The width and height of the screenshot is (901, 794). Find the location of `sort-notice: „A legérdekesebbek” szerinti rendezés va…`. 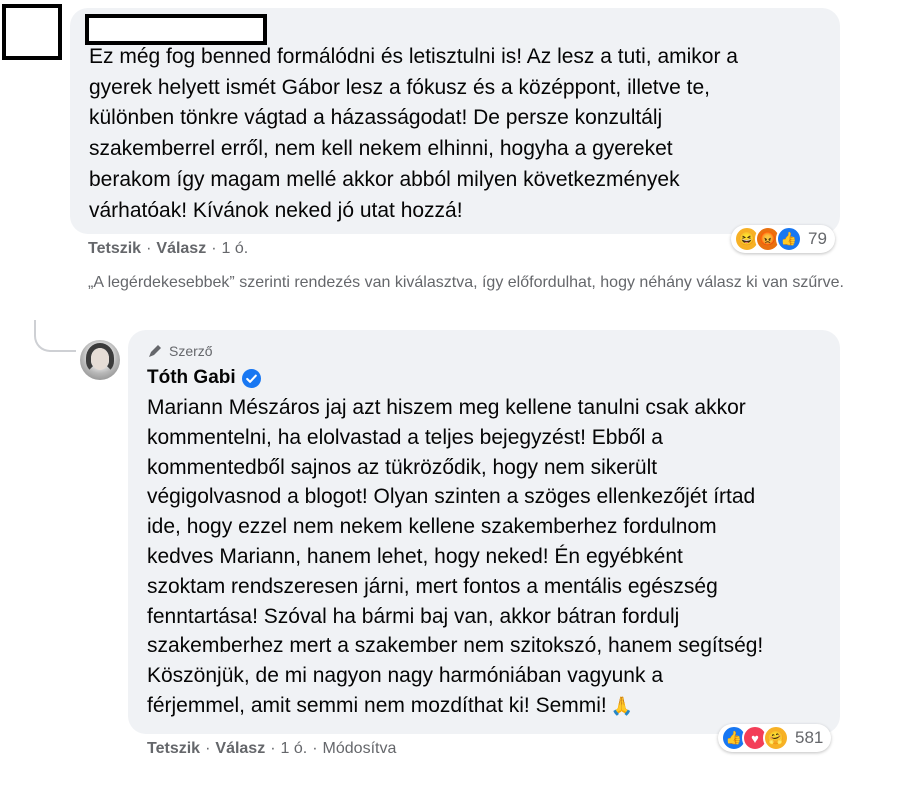

sort-notice: „A legérdekesebbek” szerinti rendezés va… is located at coordinates (466, 282).